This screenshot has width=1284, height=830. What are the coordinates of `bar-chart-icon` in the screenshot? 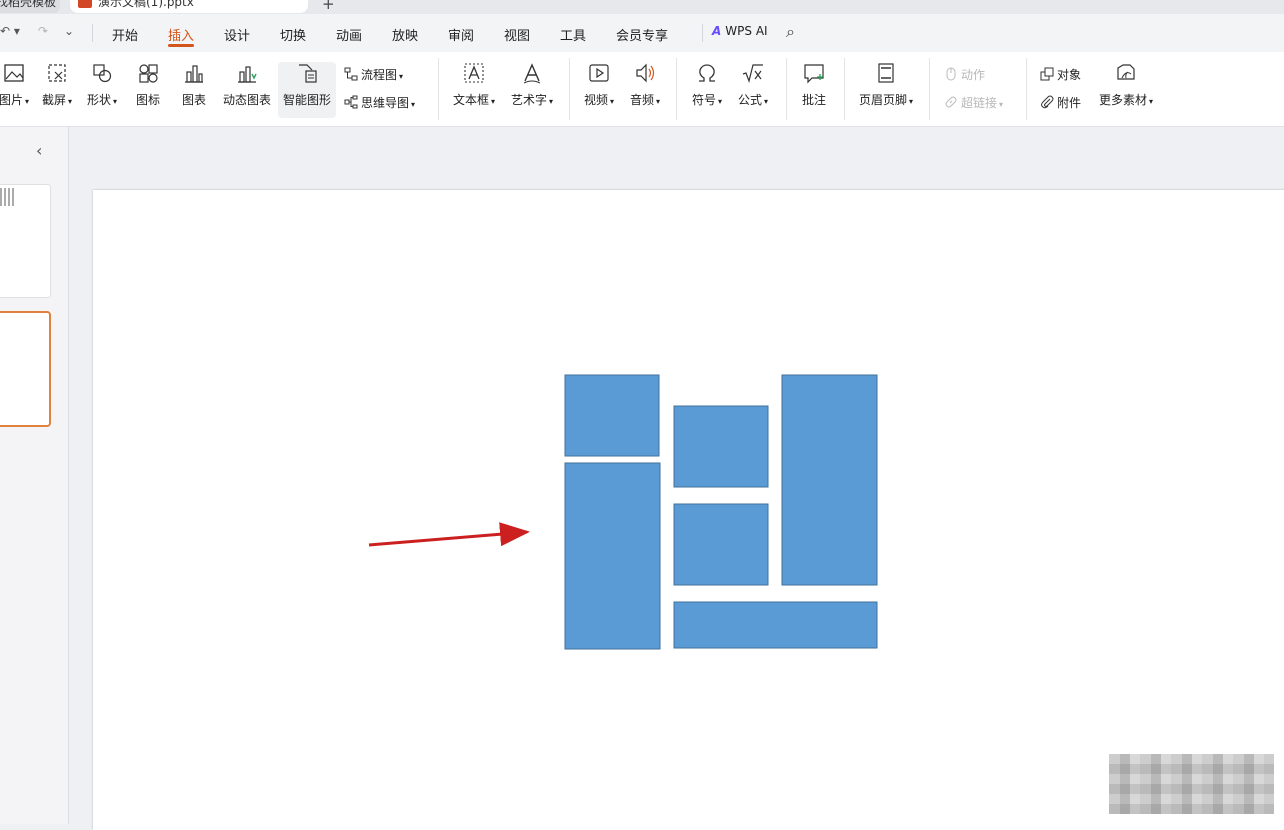 It's located at (194, 74).